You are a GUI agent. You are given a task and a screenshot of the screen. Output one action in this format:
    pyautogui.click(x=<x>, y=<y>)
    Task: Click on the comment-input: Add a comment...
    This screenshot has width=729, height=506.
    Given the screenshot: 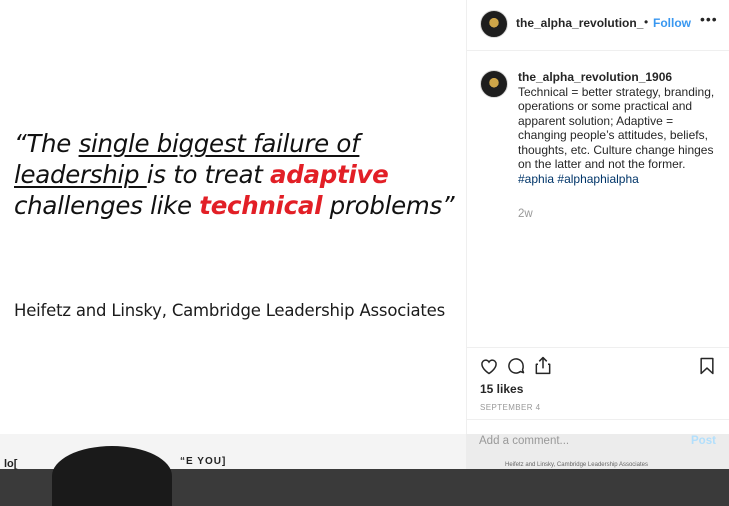 What is the action you would take?
    pyautogui.click(x=524, y=441)
    